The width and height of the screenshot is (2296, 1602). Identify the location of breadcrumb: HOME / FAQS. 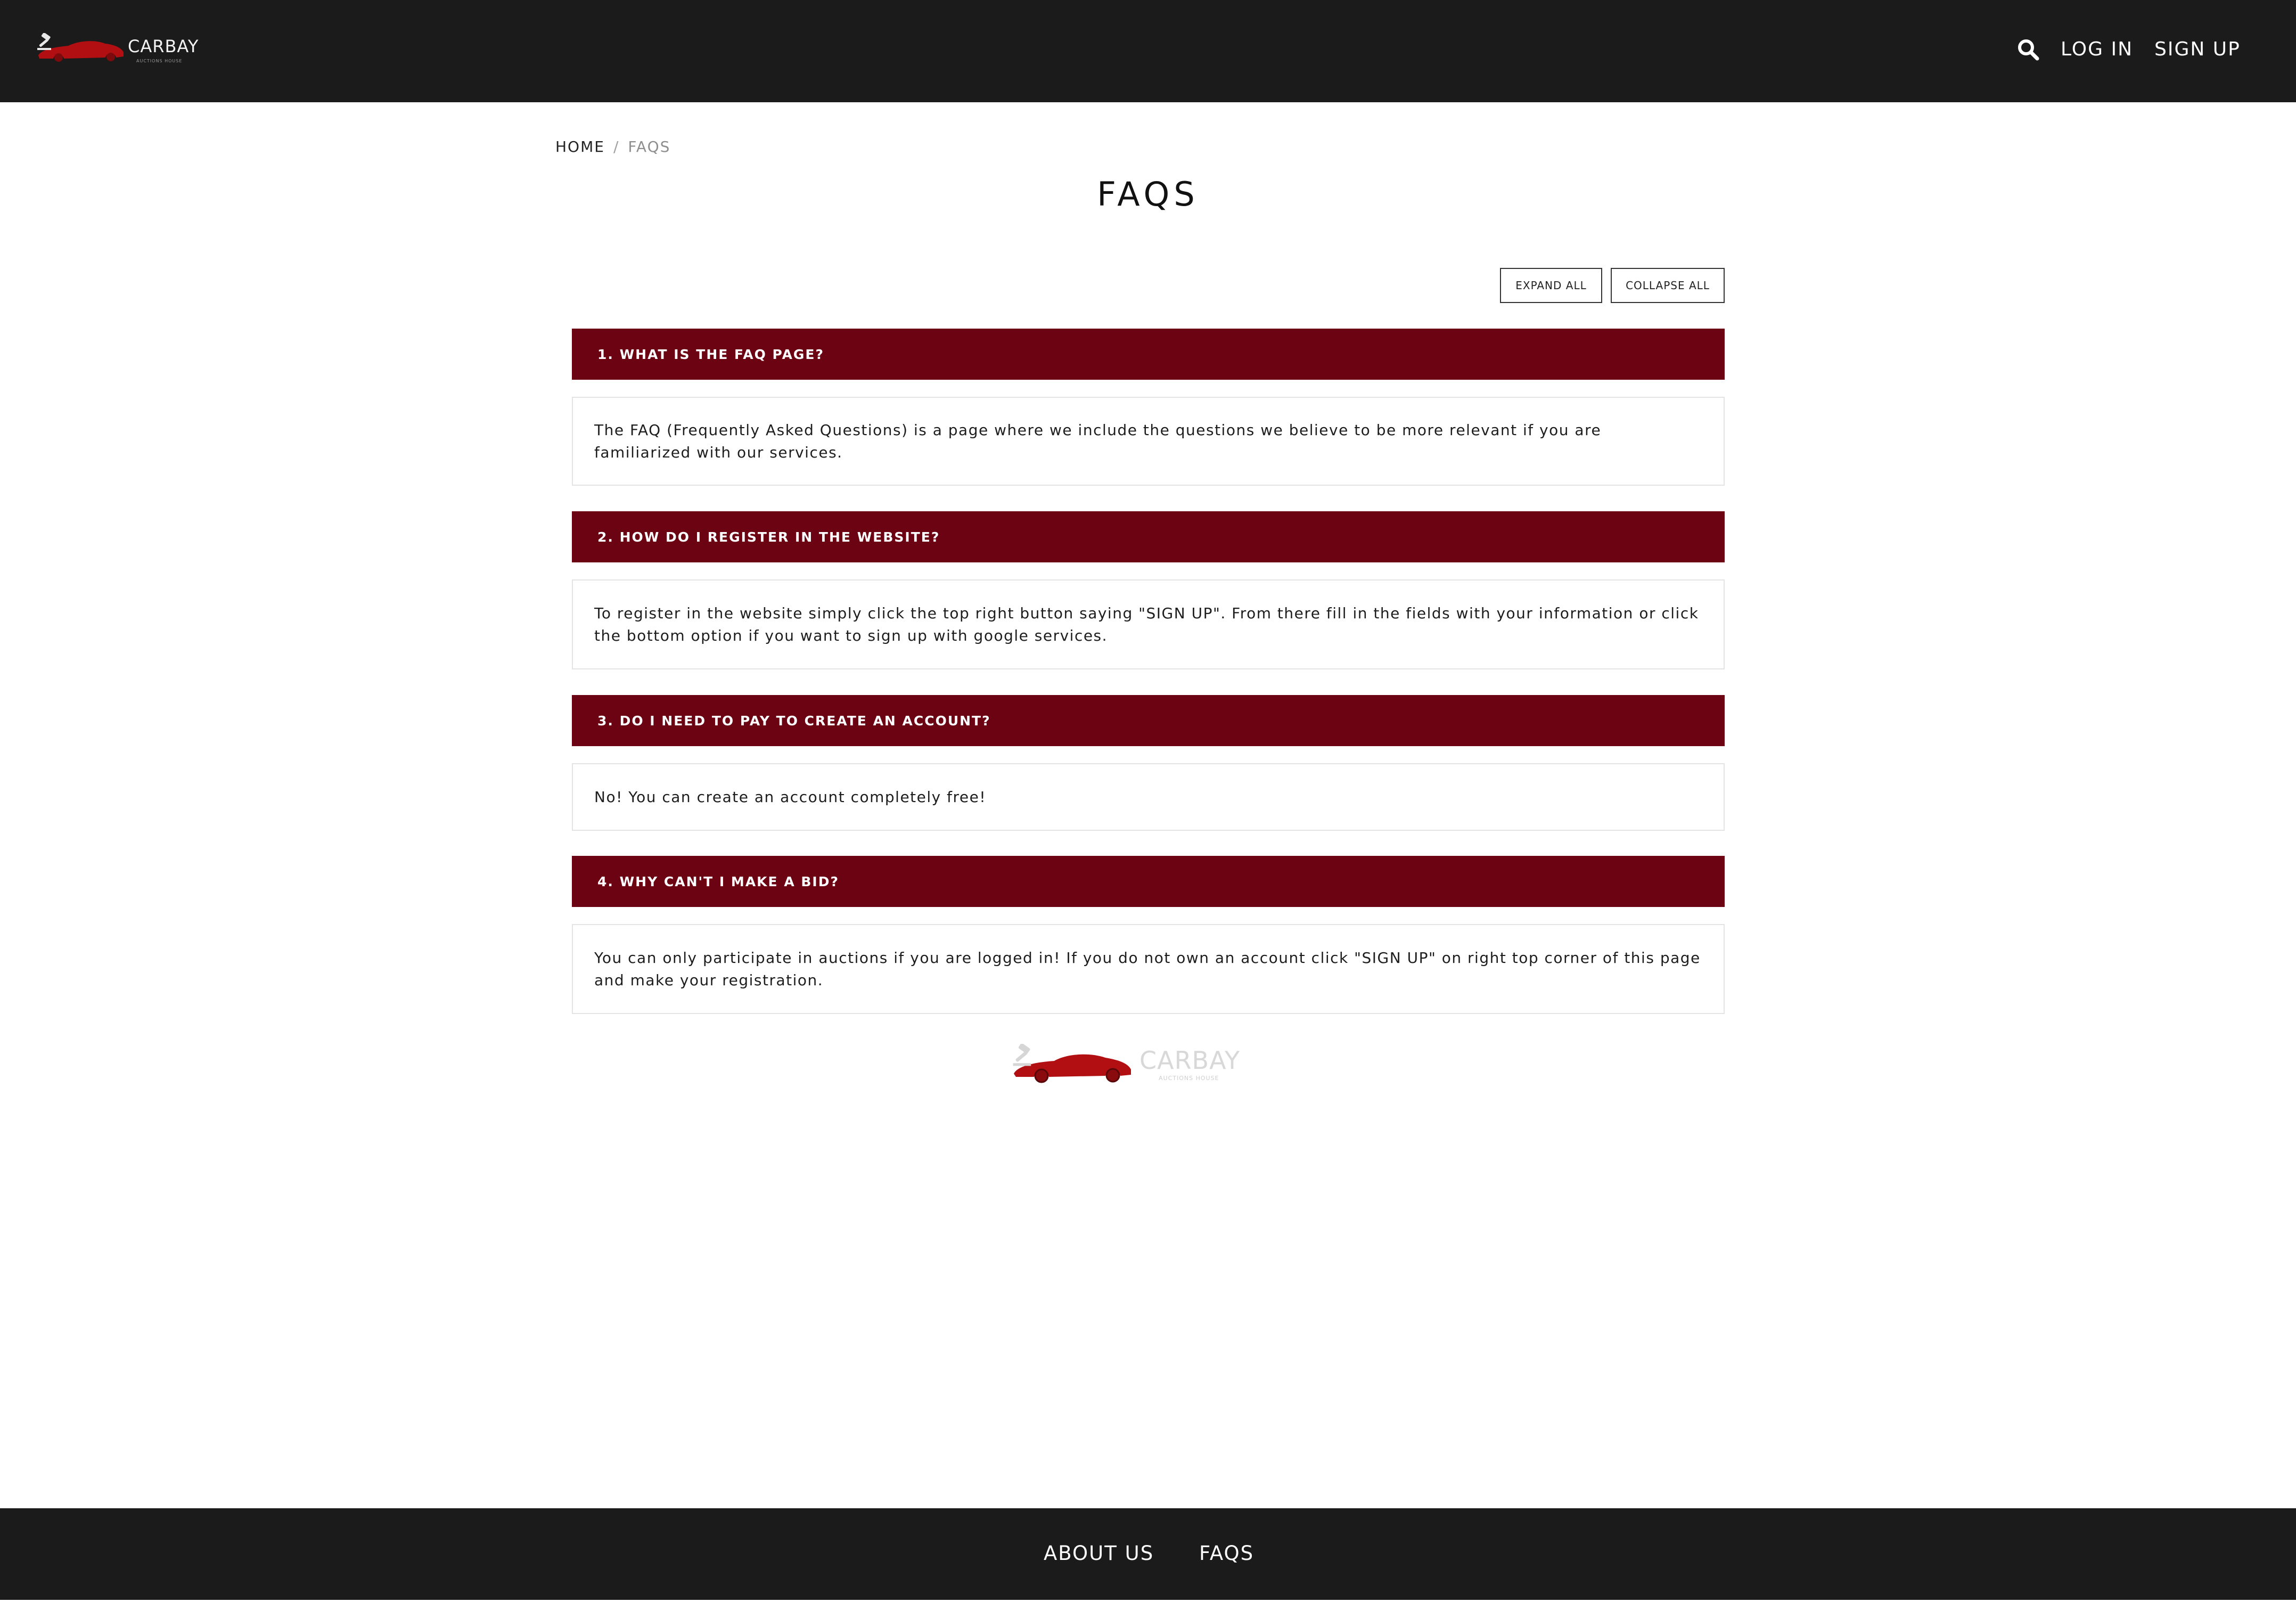
(612, 147).